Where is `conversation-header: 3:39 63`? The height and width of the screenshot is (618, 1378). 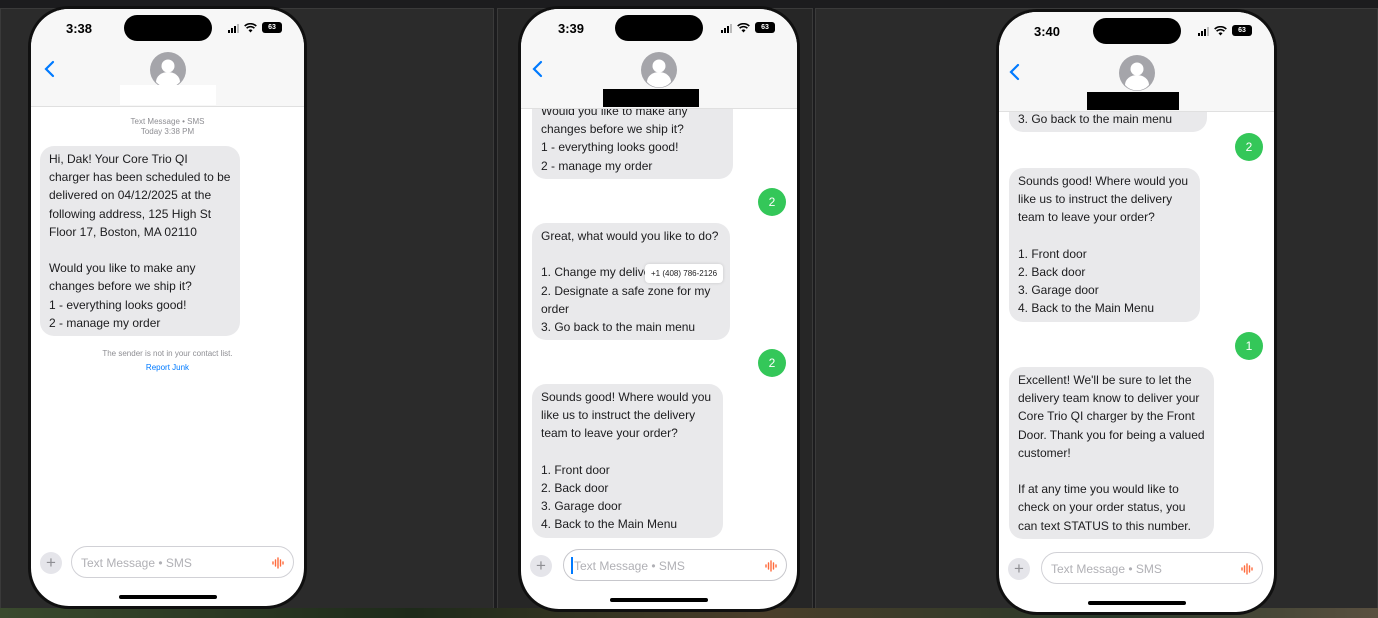
conversation-header: 3:39 63 is located at coordinates (659, 59).